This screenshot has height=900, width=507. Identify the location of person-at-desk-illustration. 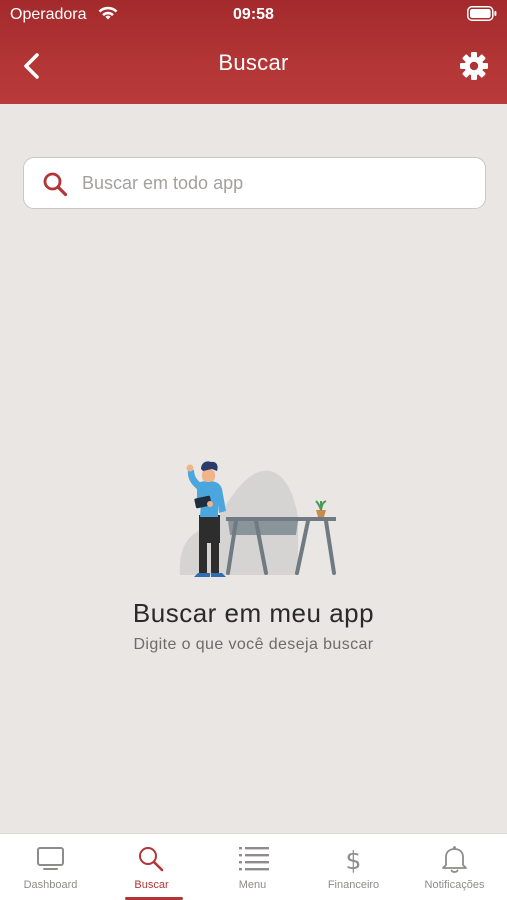
(257, 519).